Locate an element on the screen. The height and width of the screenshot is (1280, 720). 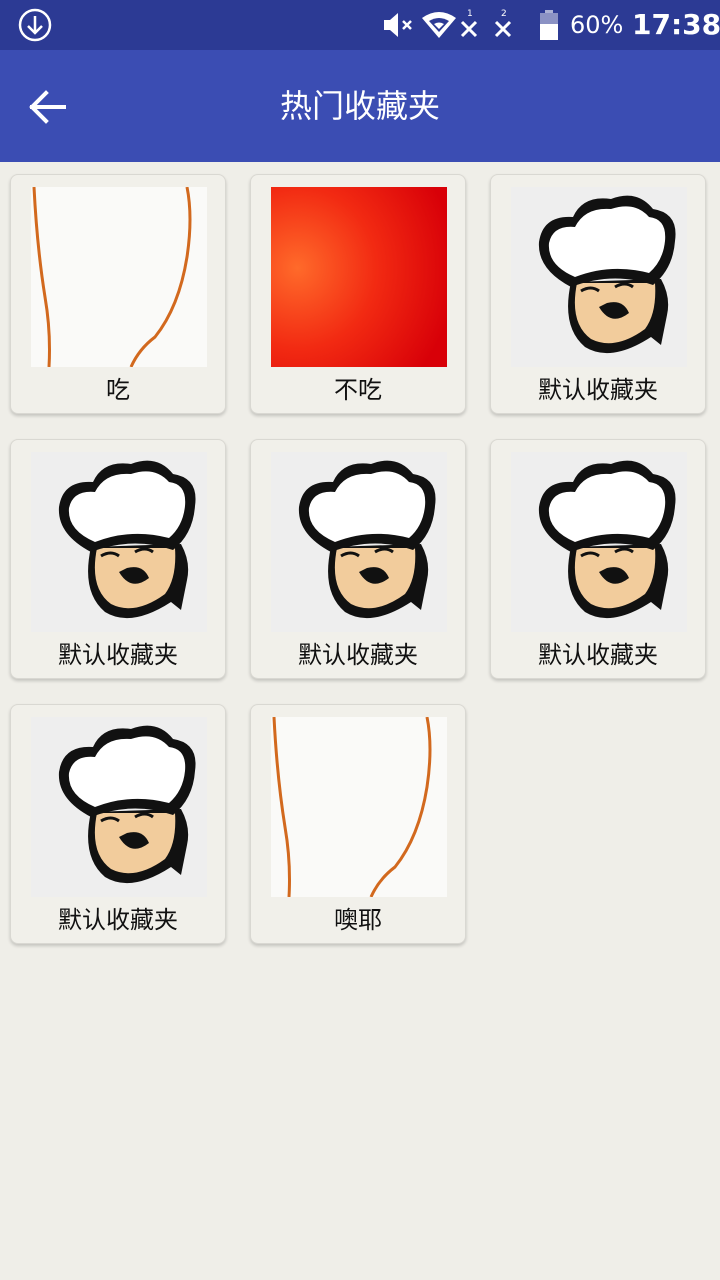
sim2-label: 2 is located at coordinates (504, 14).